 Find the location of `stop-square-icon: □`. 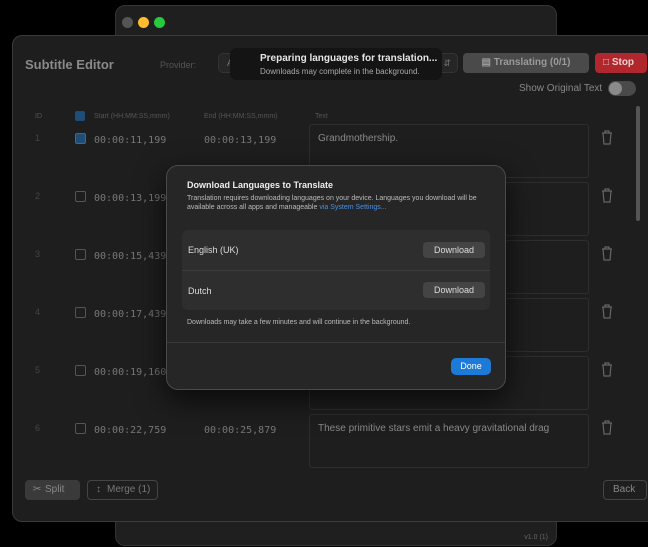

stop-square-icon: □ is located at coordinates (606, 62).